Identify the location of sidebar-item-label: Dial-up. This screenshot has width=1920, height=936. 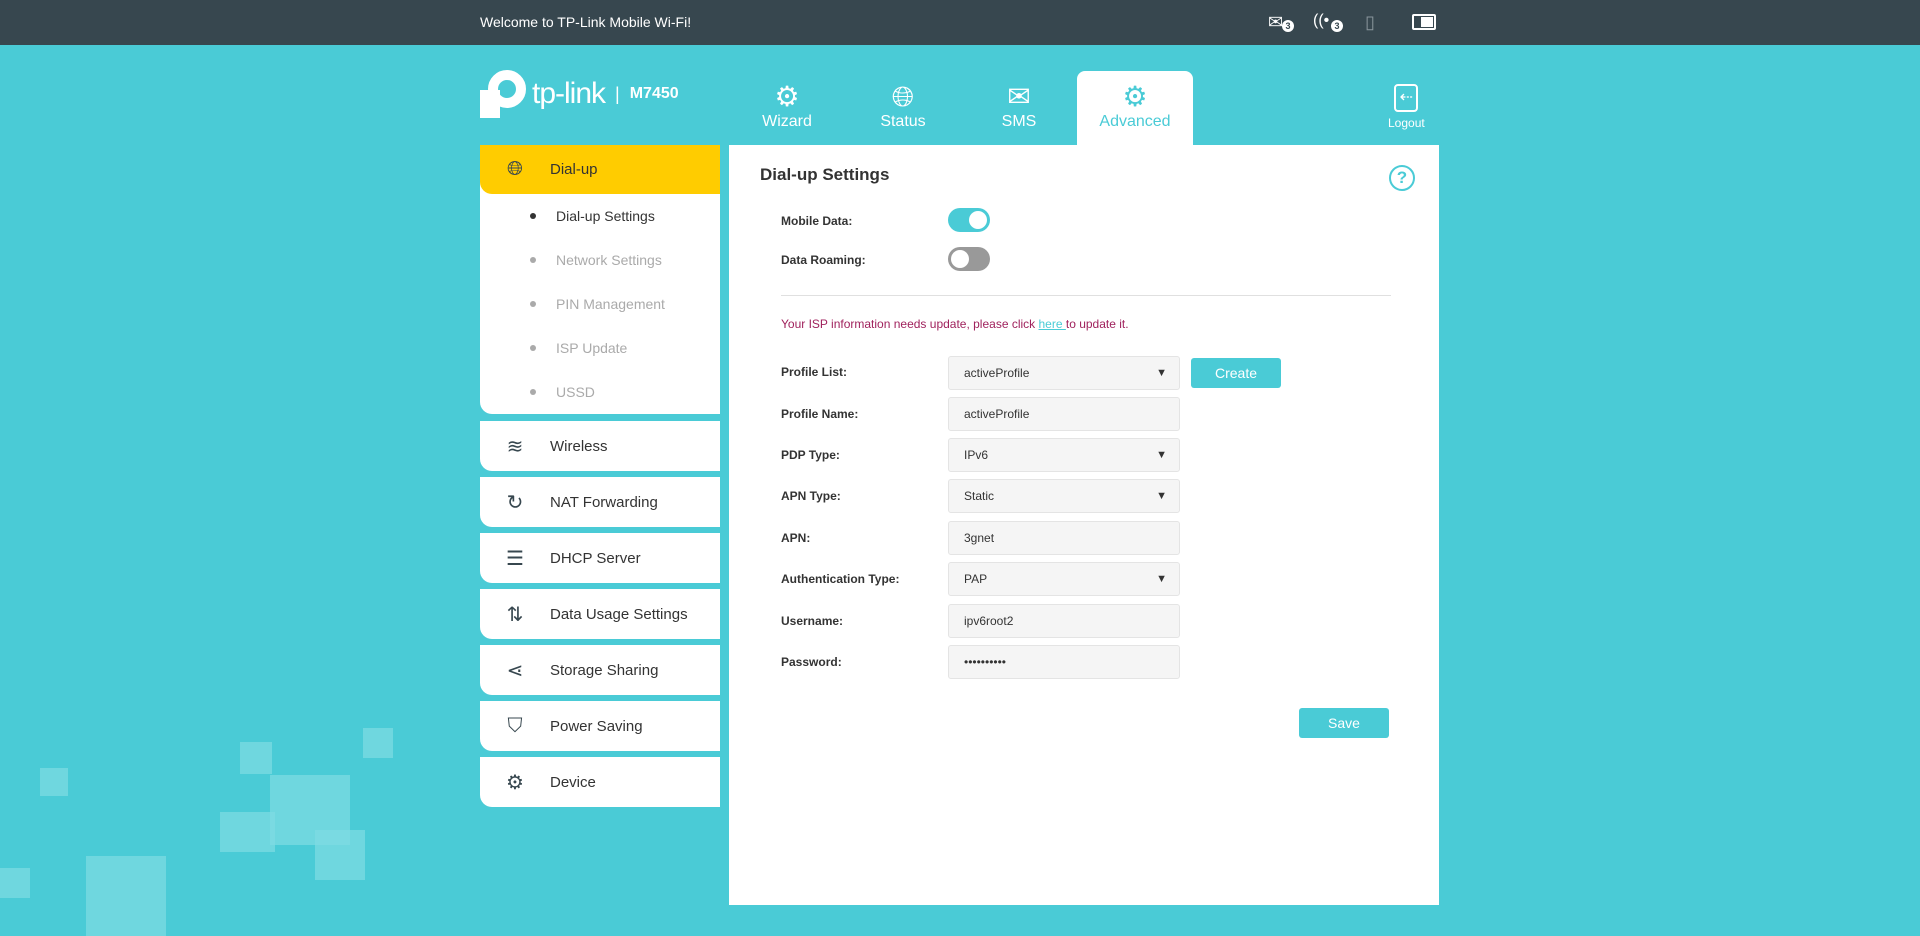
(574, 169).